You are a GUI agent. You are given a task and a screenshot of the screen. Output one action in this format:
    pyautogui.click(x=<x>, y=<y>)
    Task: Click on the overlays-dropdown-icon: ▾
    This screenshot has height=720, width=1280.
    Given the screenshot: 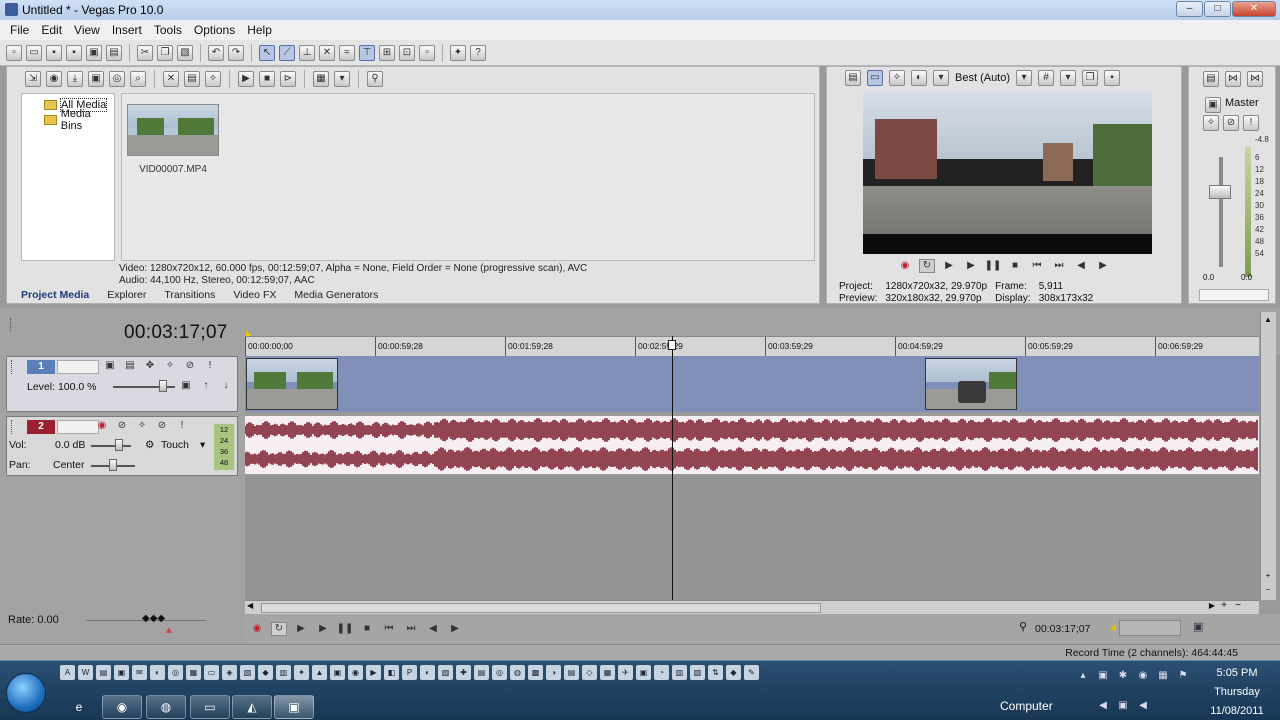 What is the action you would take?
    pyautogui.click(x=1068, y=78)
    